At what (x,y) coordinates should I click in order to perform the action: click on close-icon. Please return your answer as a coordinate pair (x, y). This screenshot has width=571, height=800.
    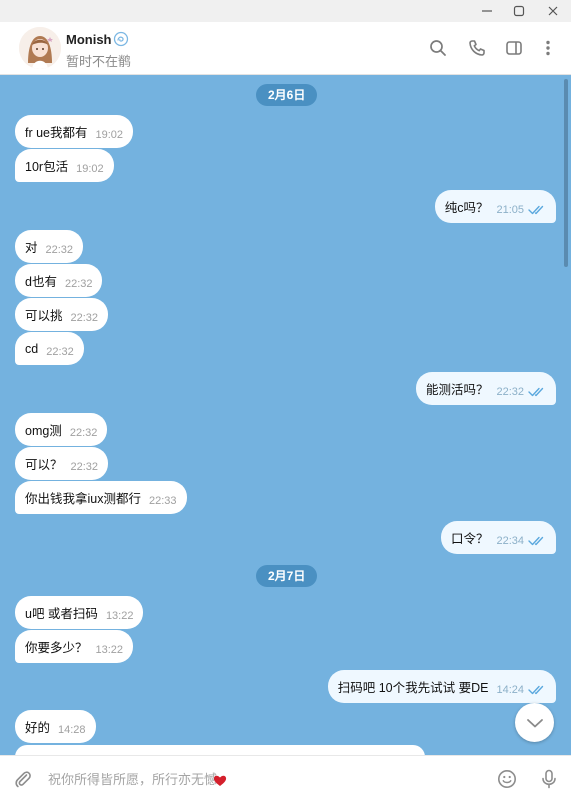
    Looking at the image, I should click on (553, 11).